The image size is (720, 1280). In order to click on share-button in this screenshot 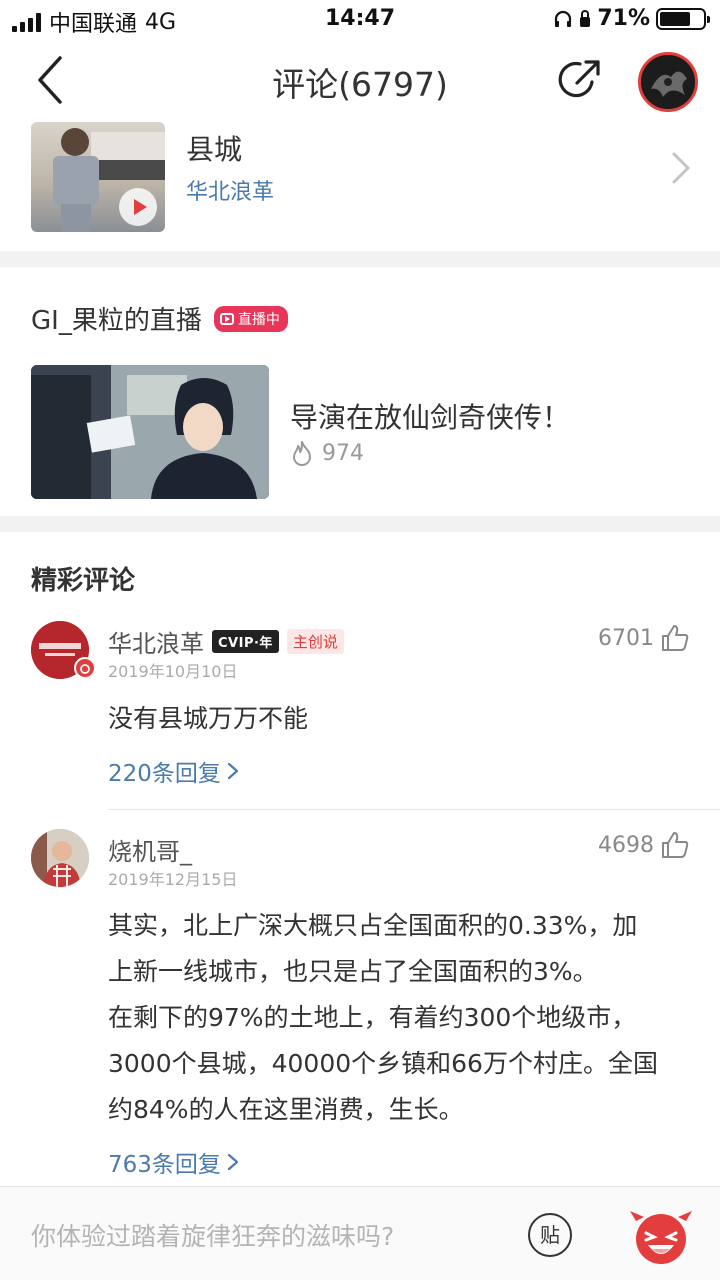, I will do `click(580, 80)`.